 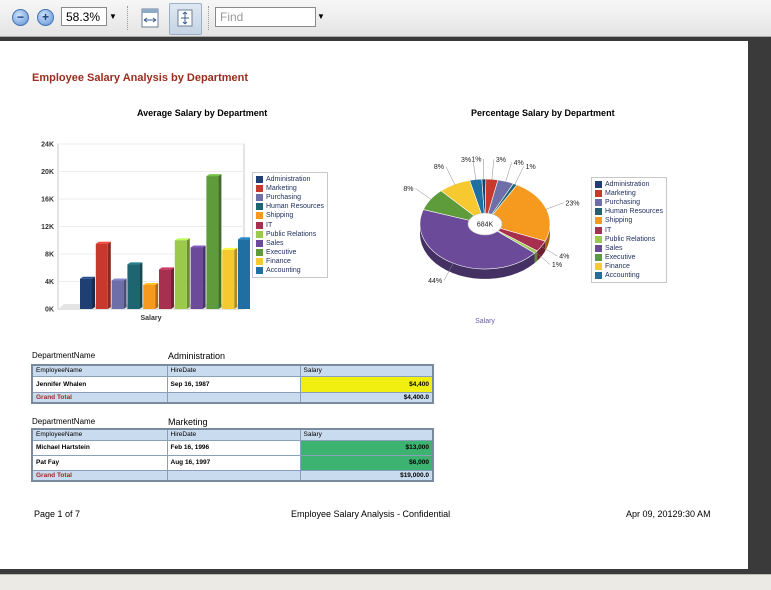 What do you see at coordinates (196, 356) in the screenshot?
I see `department-name-value: Administration` at bounding box center [196, 356].